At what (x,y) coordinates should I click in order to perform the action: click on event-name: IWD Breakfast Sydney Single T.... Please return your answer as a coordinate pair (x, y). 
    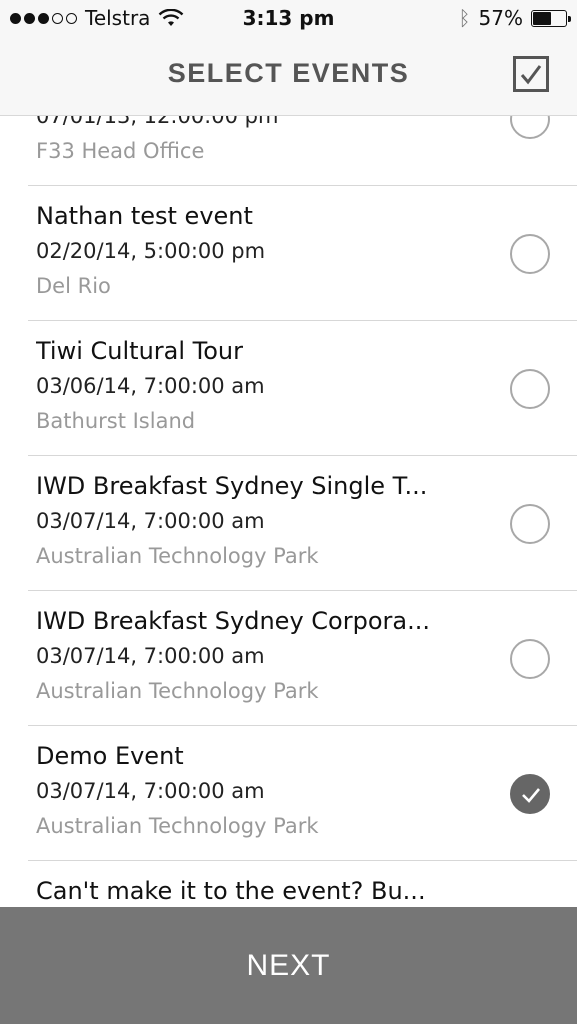
    Looking at the image, I should click on (232, 486).